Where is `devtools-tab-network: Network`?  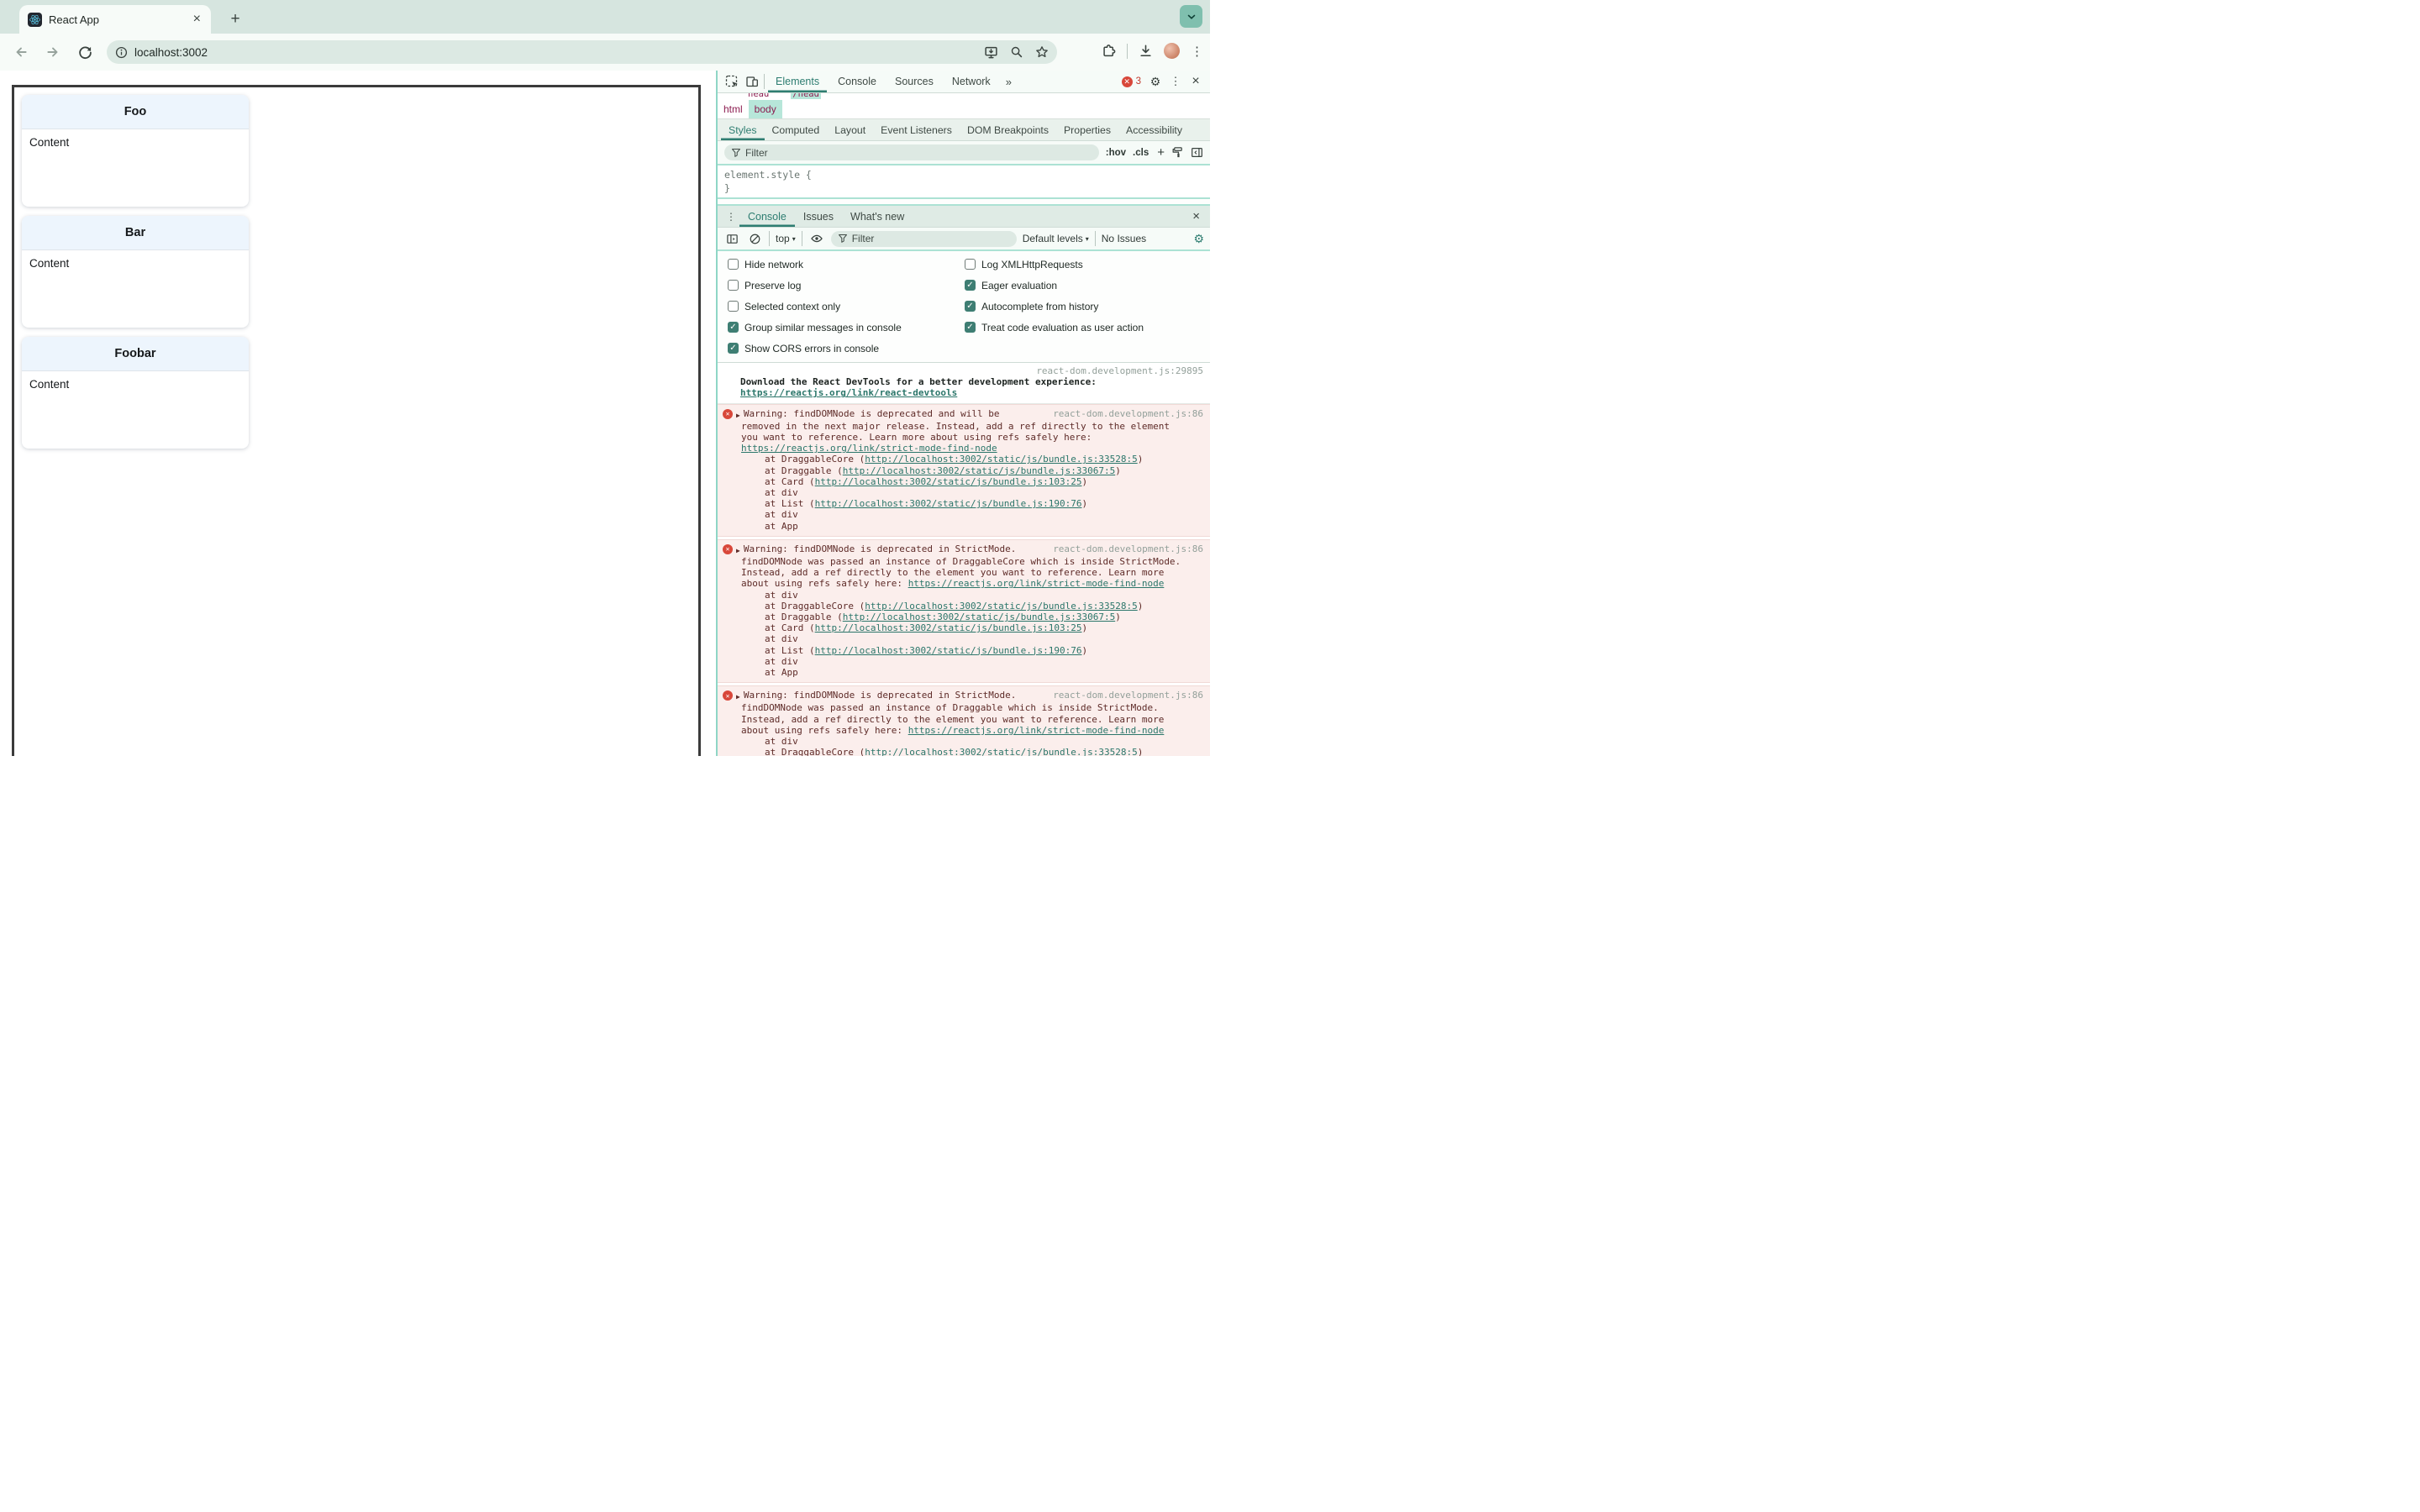
devtools-tab-network: Network is located at coordinates (971, 81).